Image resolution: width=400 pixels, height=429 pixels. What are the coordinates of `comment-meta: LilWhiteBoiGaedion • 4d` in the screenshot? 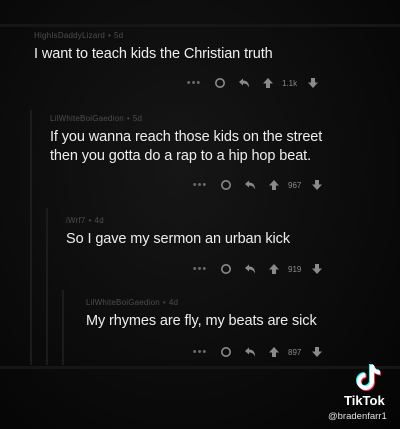 It's located at (132, 302).